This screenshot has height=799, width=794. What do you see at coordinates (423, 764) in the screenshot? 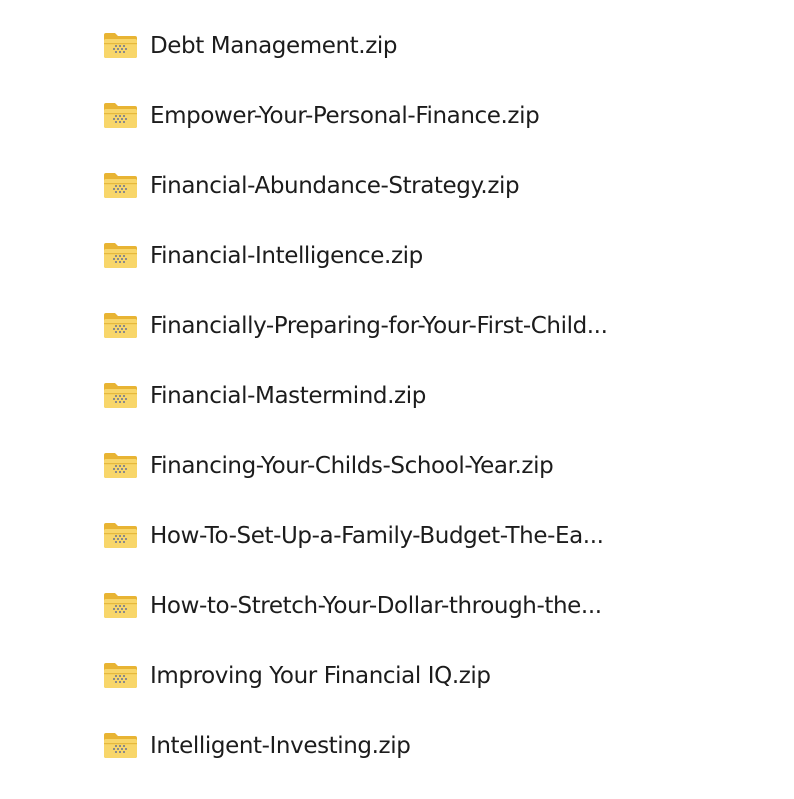
I see `file-item: Intelligent-Investing.zip` at bounding box center [423, 764].